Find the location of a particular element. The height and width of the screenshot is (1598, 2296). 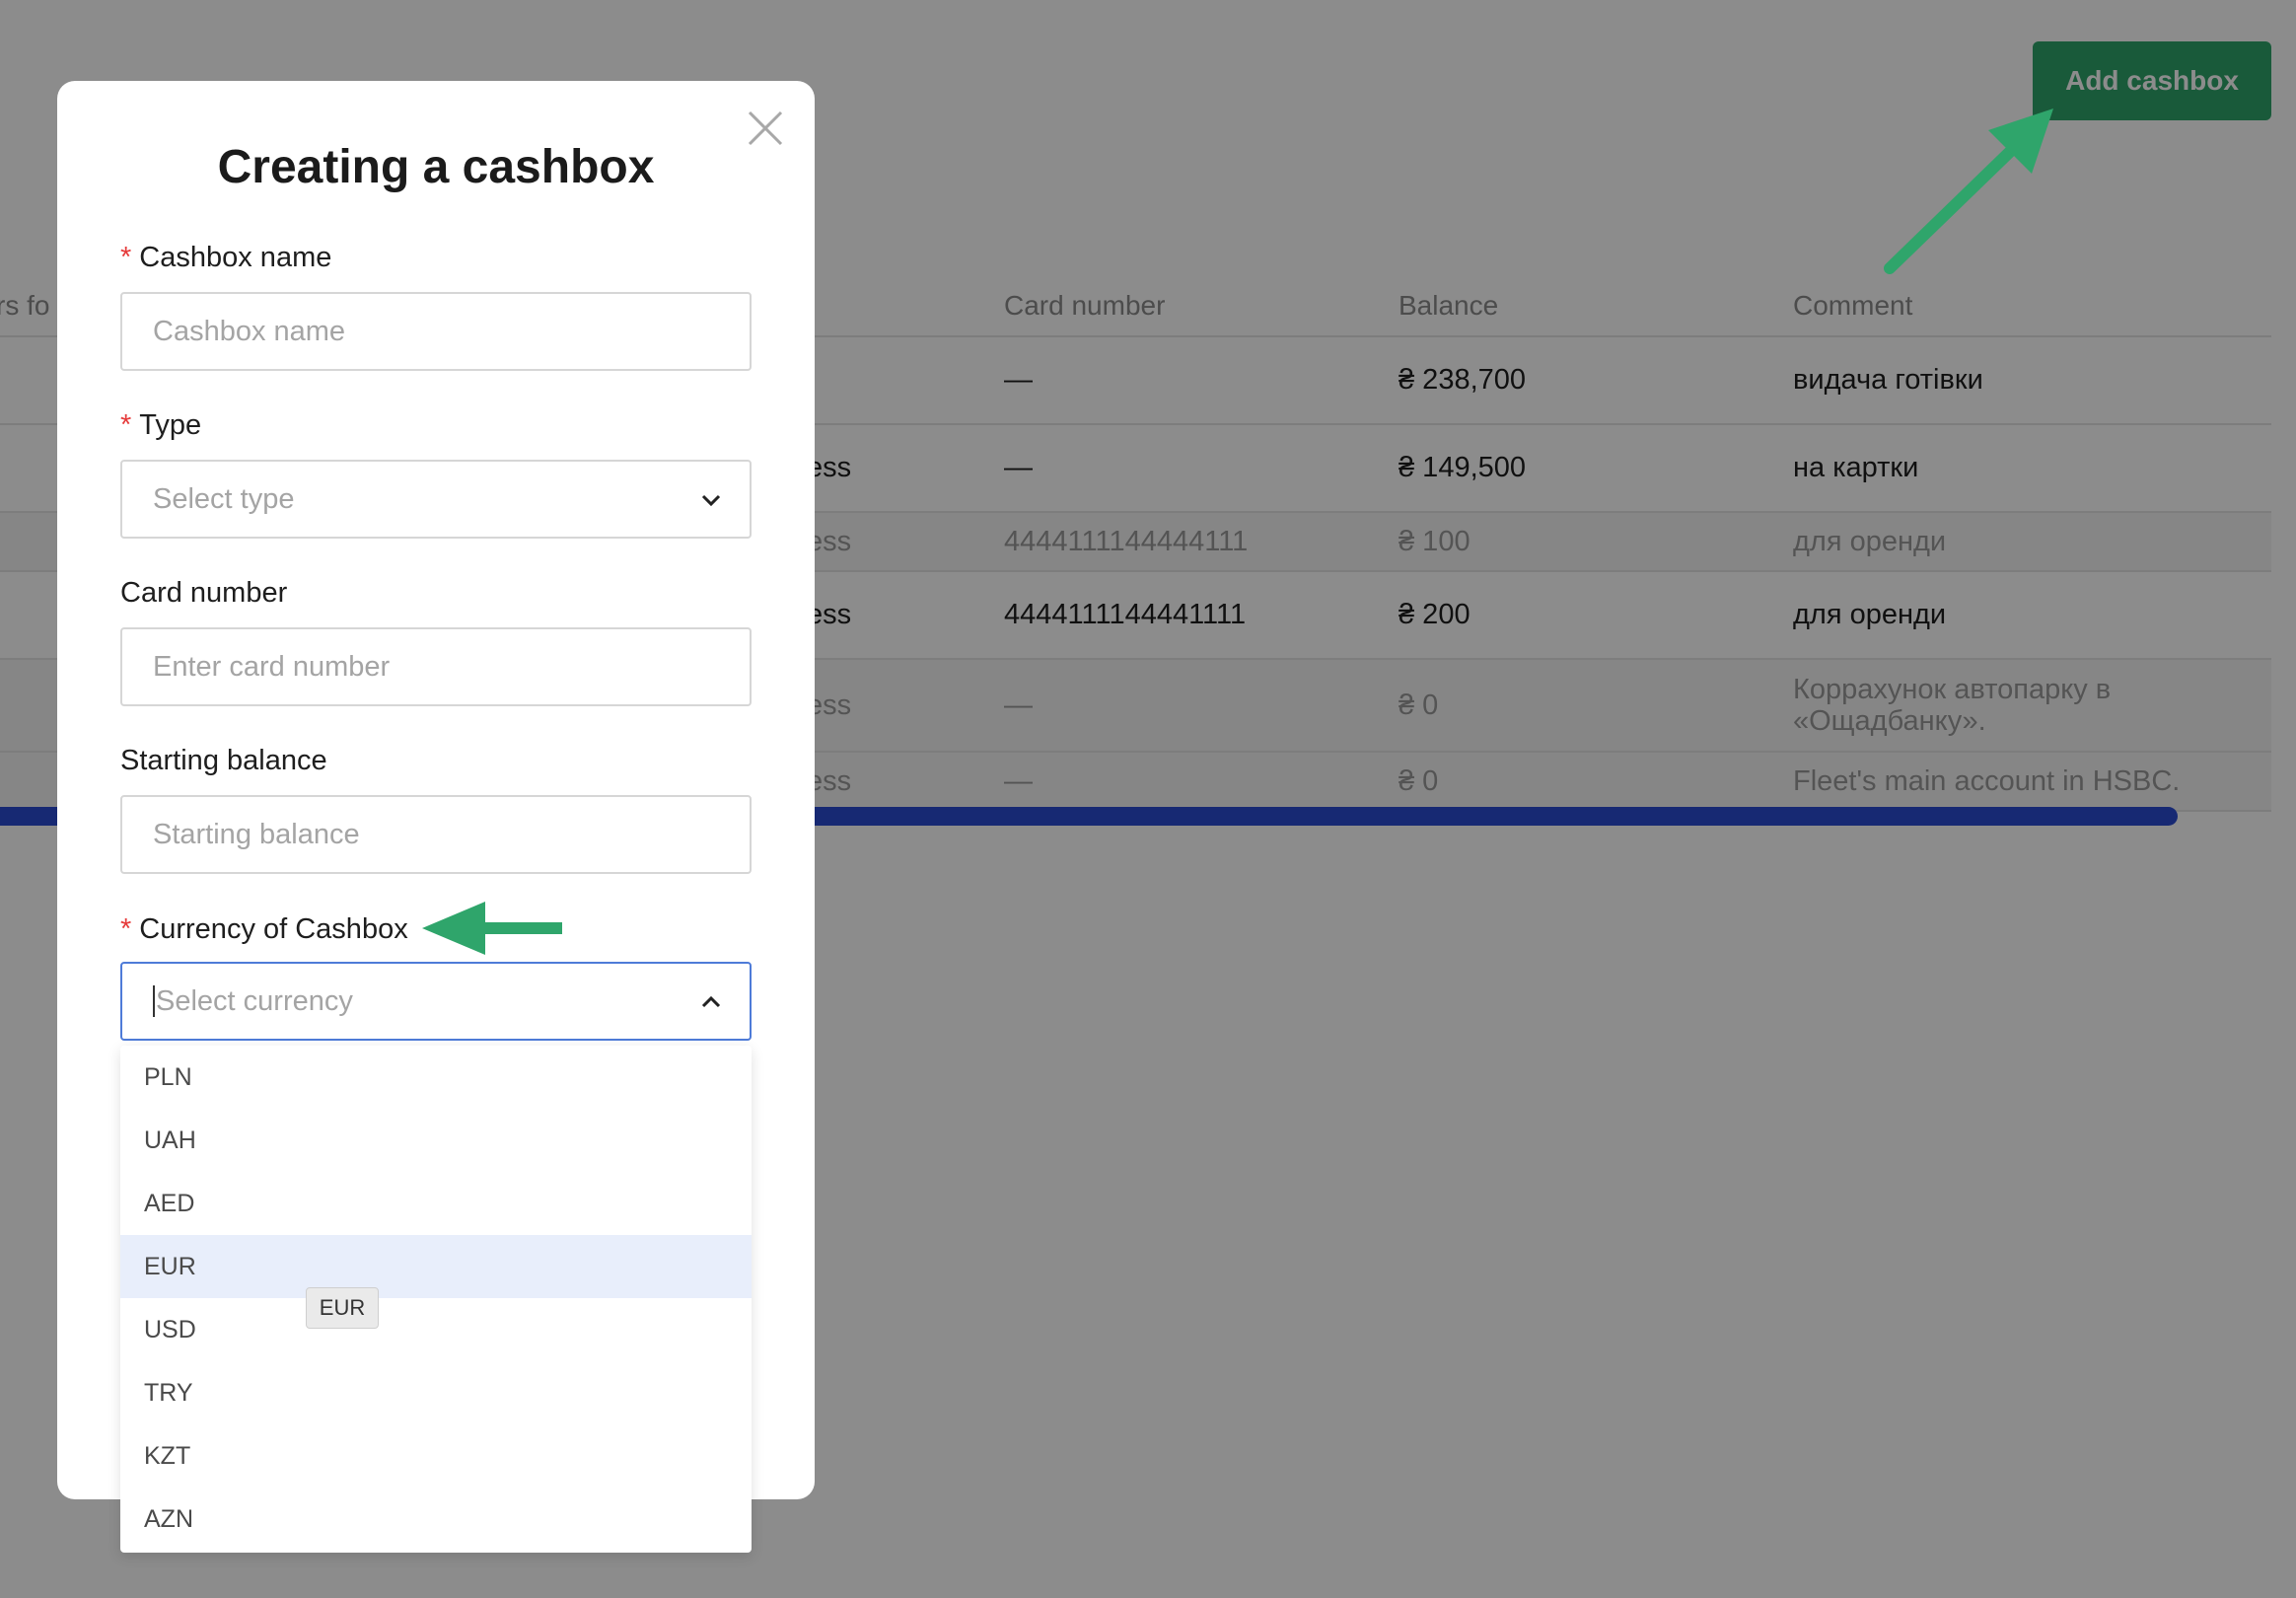

currency-dropdown: PLN UAH AED EUR USD TRY KZT AZN is located at coordinates (436, 1299).